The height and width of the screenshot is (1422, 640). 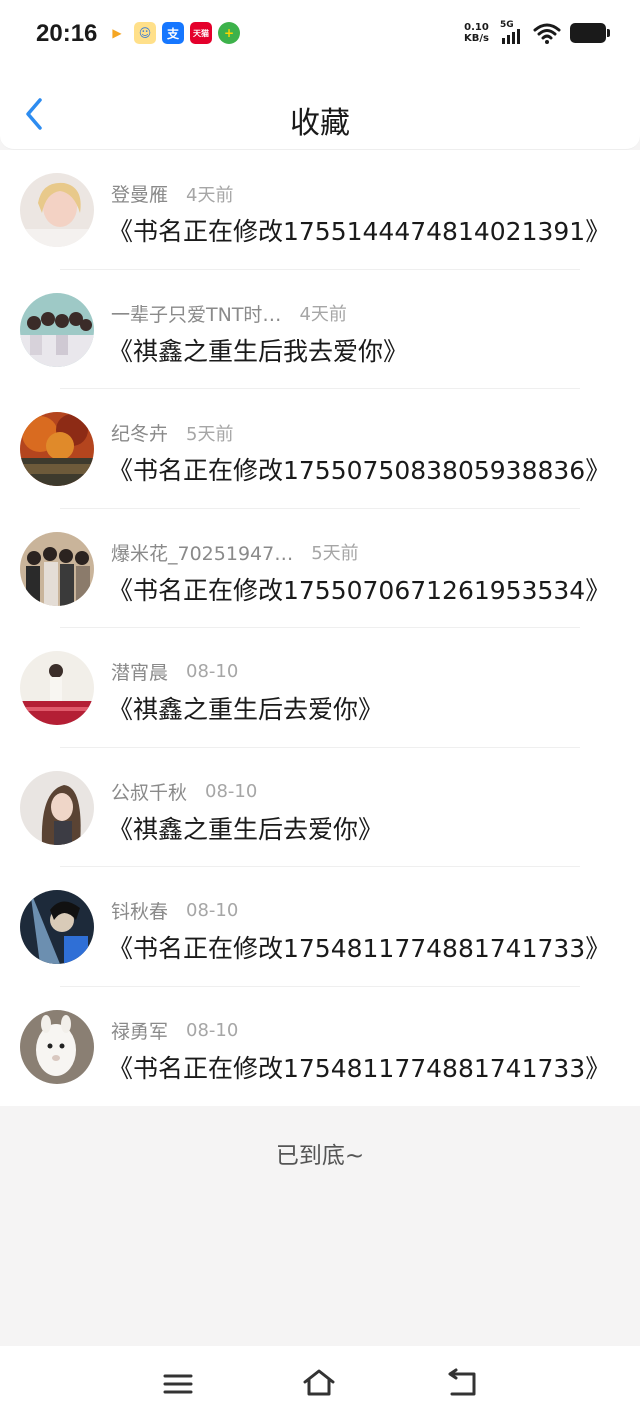 What do you see at coordinates (67, 33) in the screenshot?
I see `status-time: 20:16` at bounding box center [67, 33].